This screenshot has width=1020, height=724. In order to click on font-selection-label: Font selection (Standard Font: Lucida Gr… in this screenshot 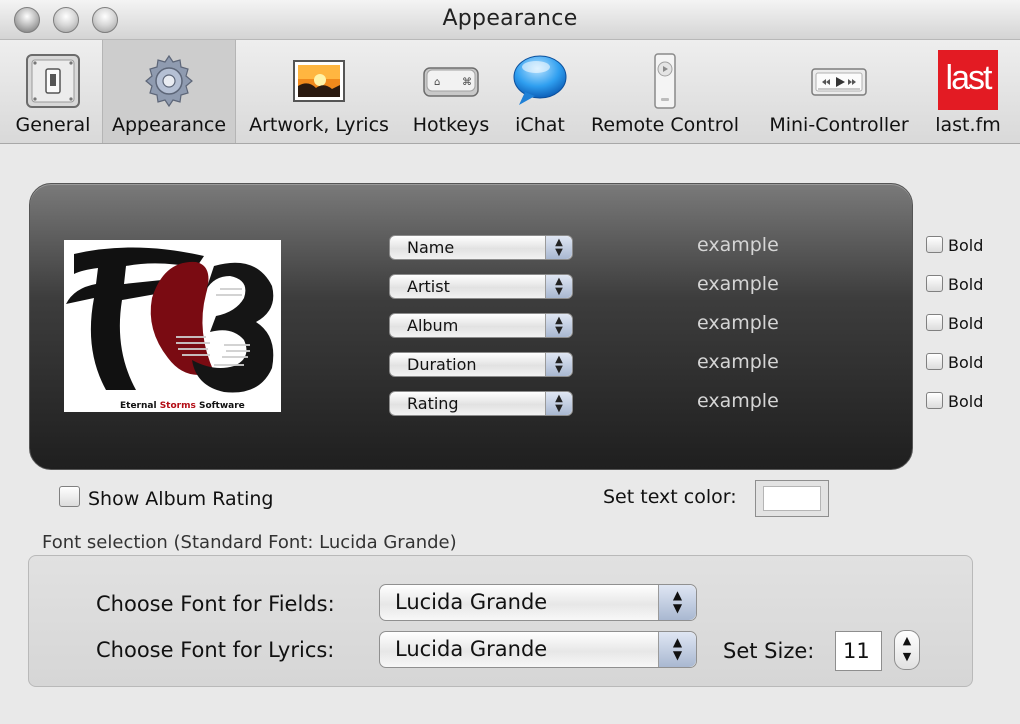, I will do `click(249, 542)`.